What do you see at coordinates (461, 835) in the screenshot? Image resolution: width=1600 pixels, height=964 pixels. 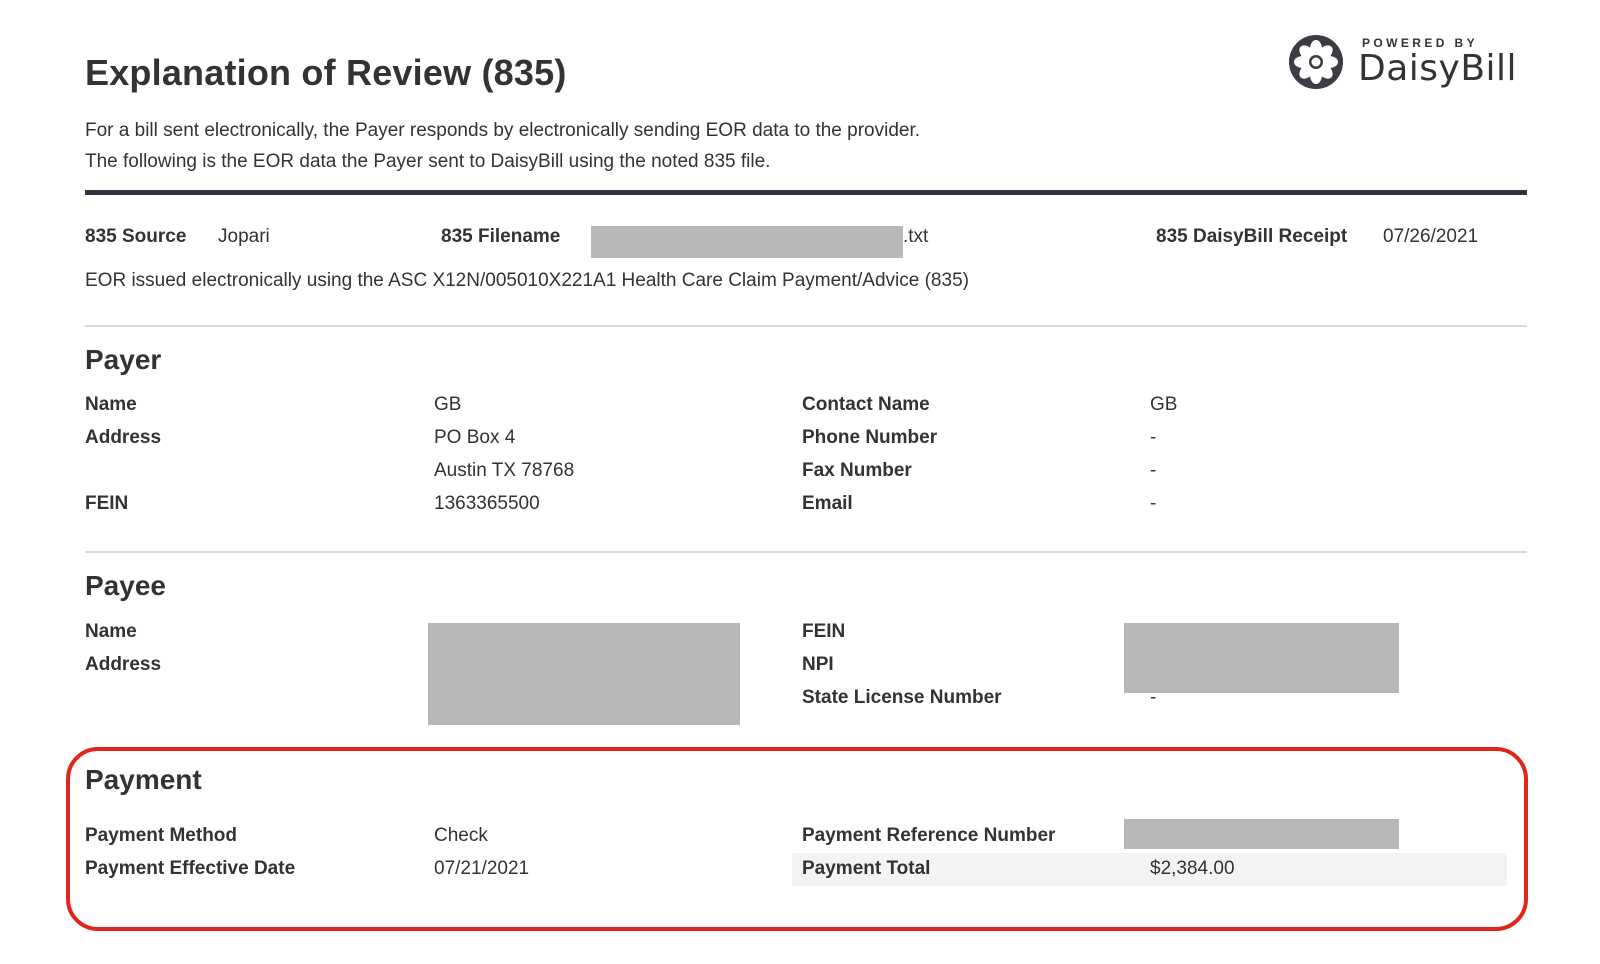 I see `payment-method-value: Check` at bounding box center [461, 835].